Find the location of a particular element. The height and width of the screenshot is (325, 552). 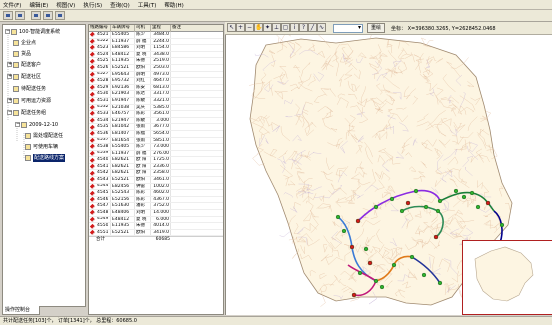

table-row: 4523 E84586 刘明 1154.0 is located at coordinates (156, 48).